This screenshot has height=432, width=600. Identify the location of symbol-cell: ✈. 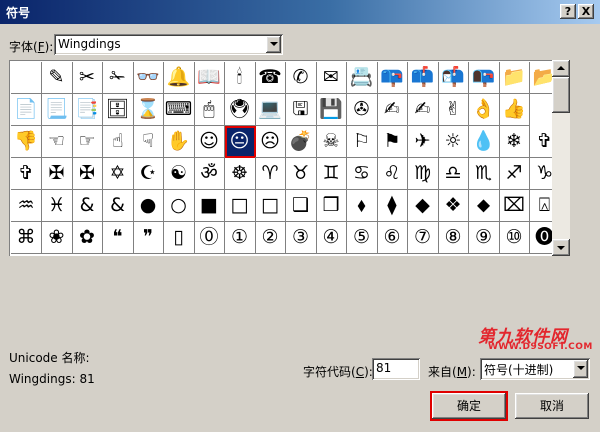
(423, 142).